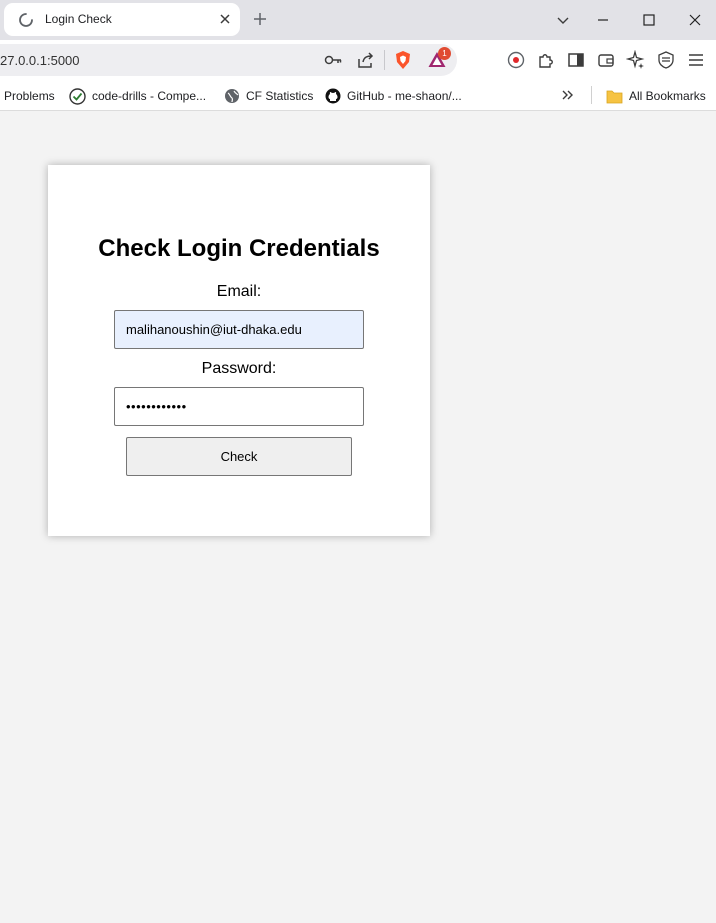  I want to click on plus-icon, so click(260, 19).